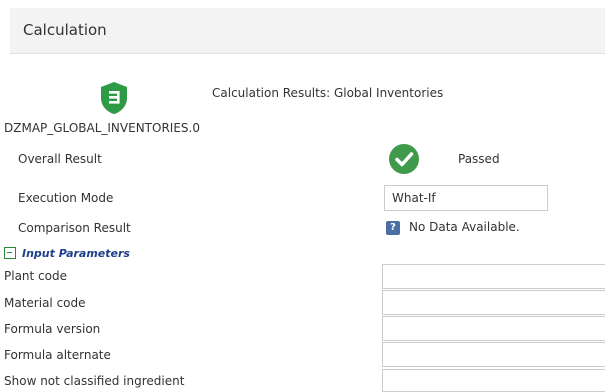 The width and height of the screenshot is (605, 392). I want to click on results-title: Calculation Results: Global Inventories, so click(328, 93).